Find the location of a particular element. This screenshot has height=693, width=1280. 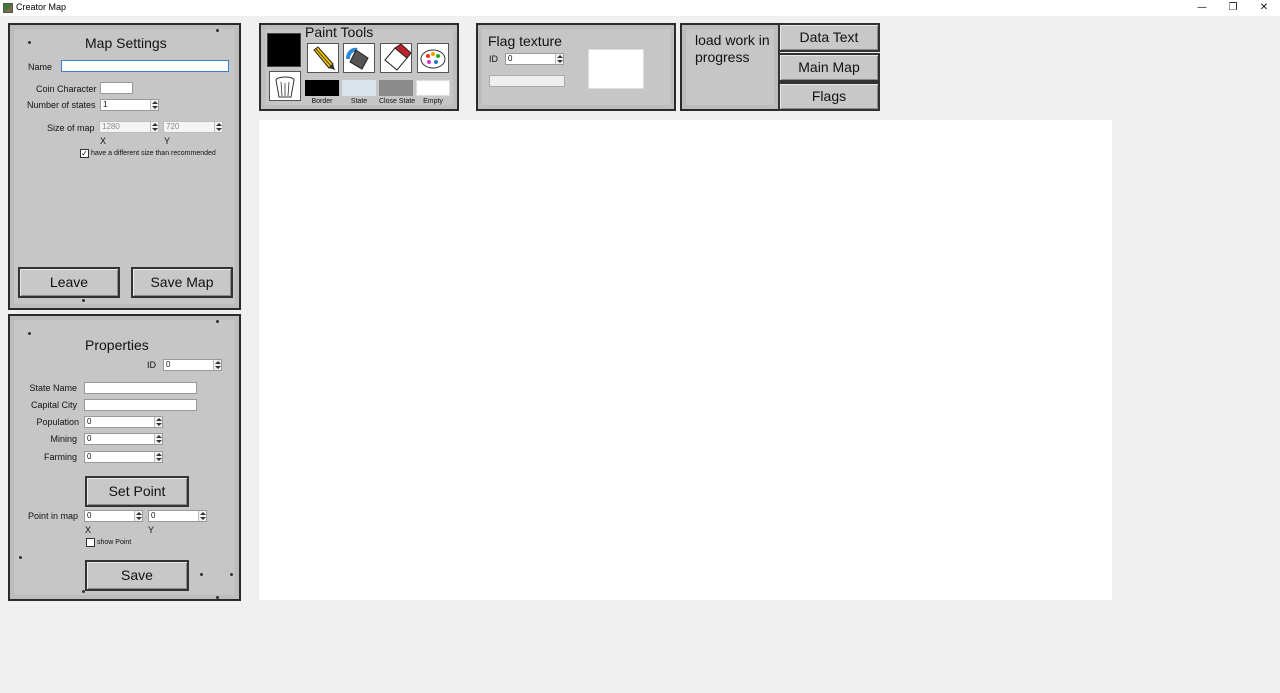

swatch-label: State is located at coordinates (359, 101).